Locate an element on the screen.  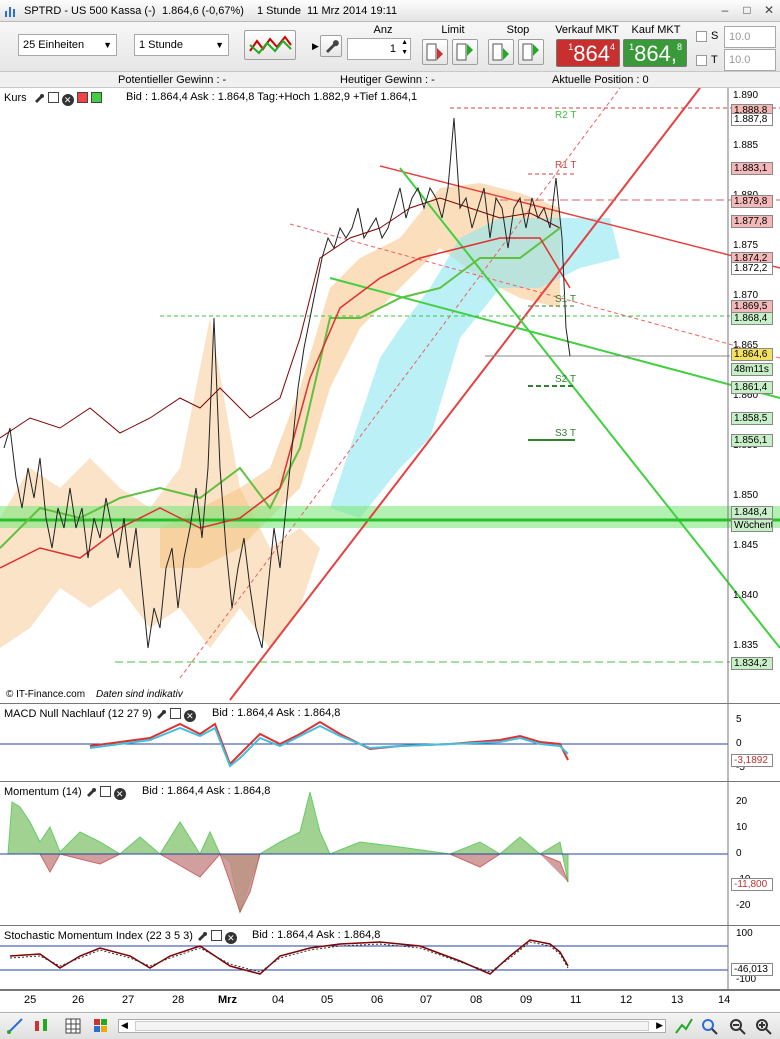
s-checkbox is located at coordinates (701, 36).